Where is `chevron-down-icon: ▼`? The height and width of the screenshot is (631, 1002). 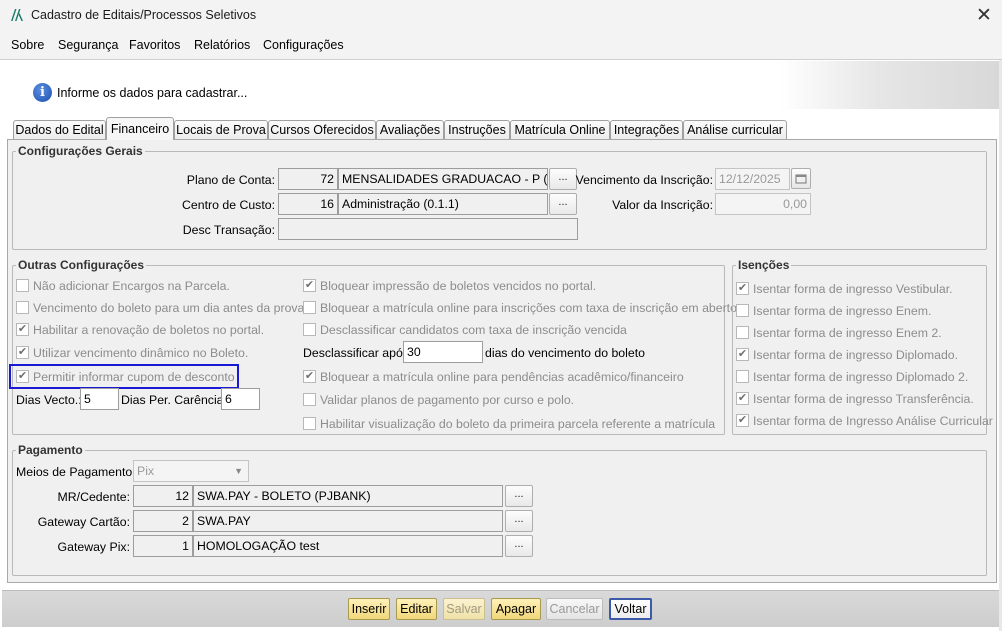 chevron-down-icon: ▼ is located at coordinates (238, 471).